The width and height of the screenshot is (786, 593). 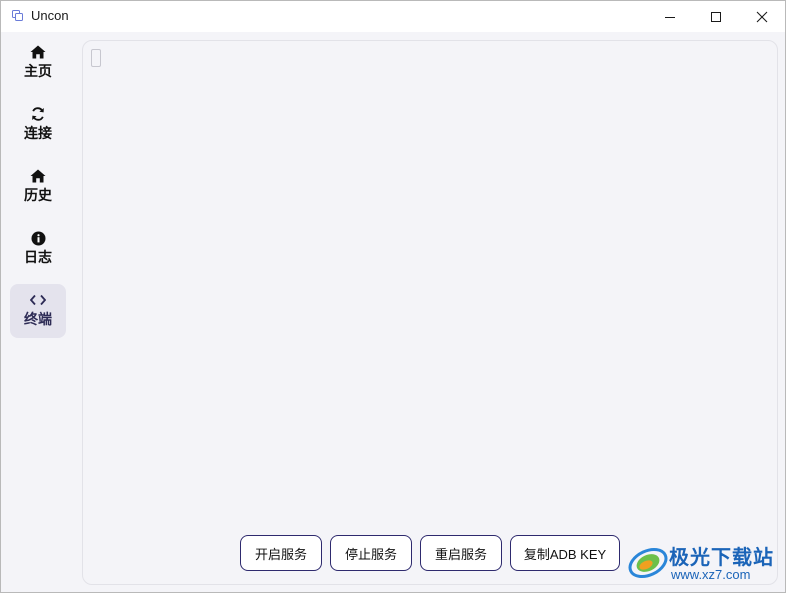 What do you see at coordinates (393, 16) in the screenshot?
I see `title-bar: Uncon` at bounding box center [393, 16].